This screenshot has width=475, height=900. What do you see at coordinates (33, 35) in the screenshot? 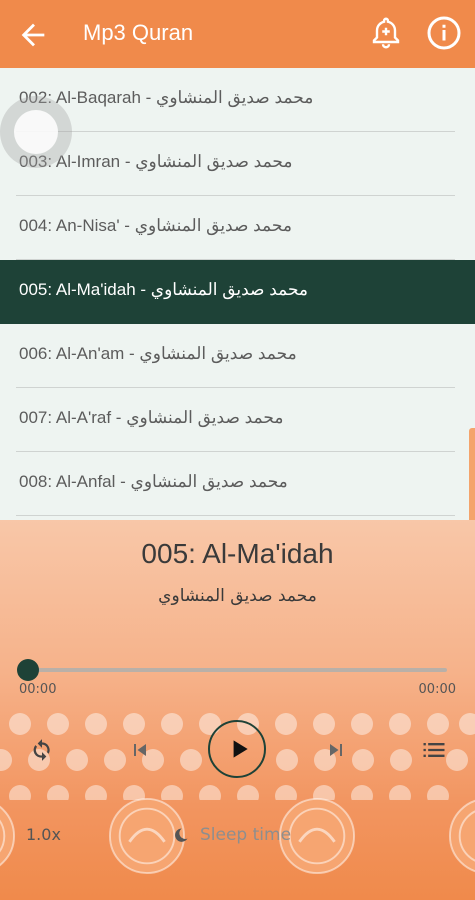
I see `back-arrow-icon` at bounding box center [33, 35].